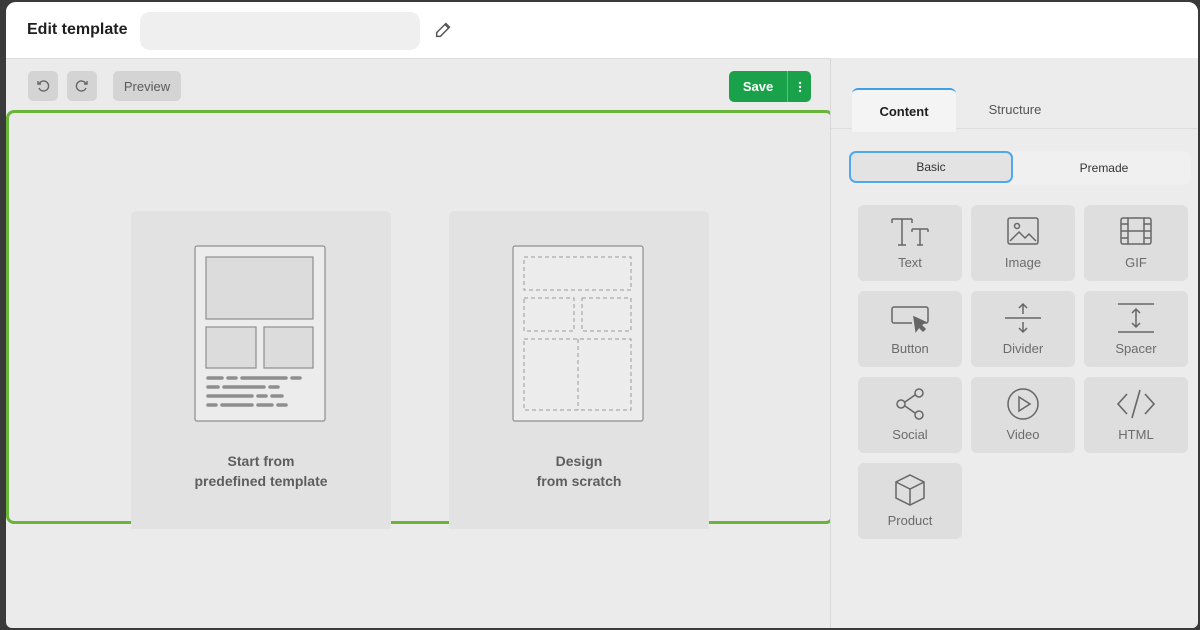 This screenshot has width=1200, height=630. I want to click on block-product: Product, so click(910, 501).